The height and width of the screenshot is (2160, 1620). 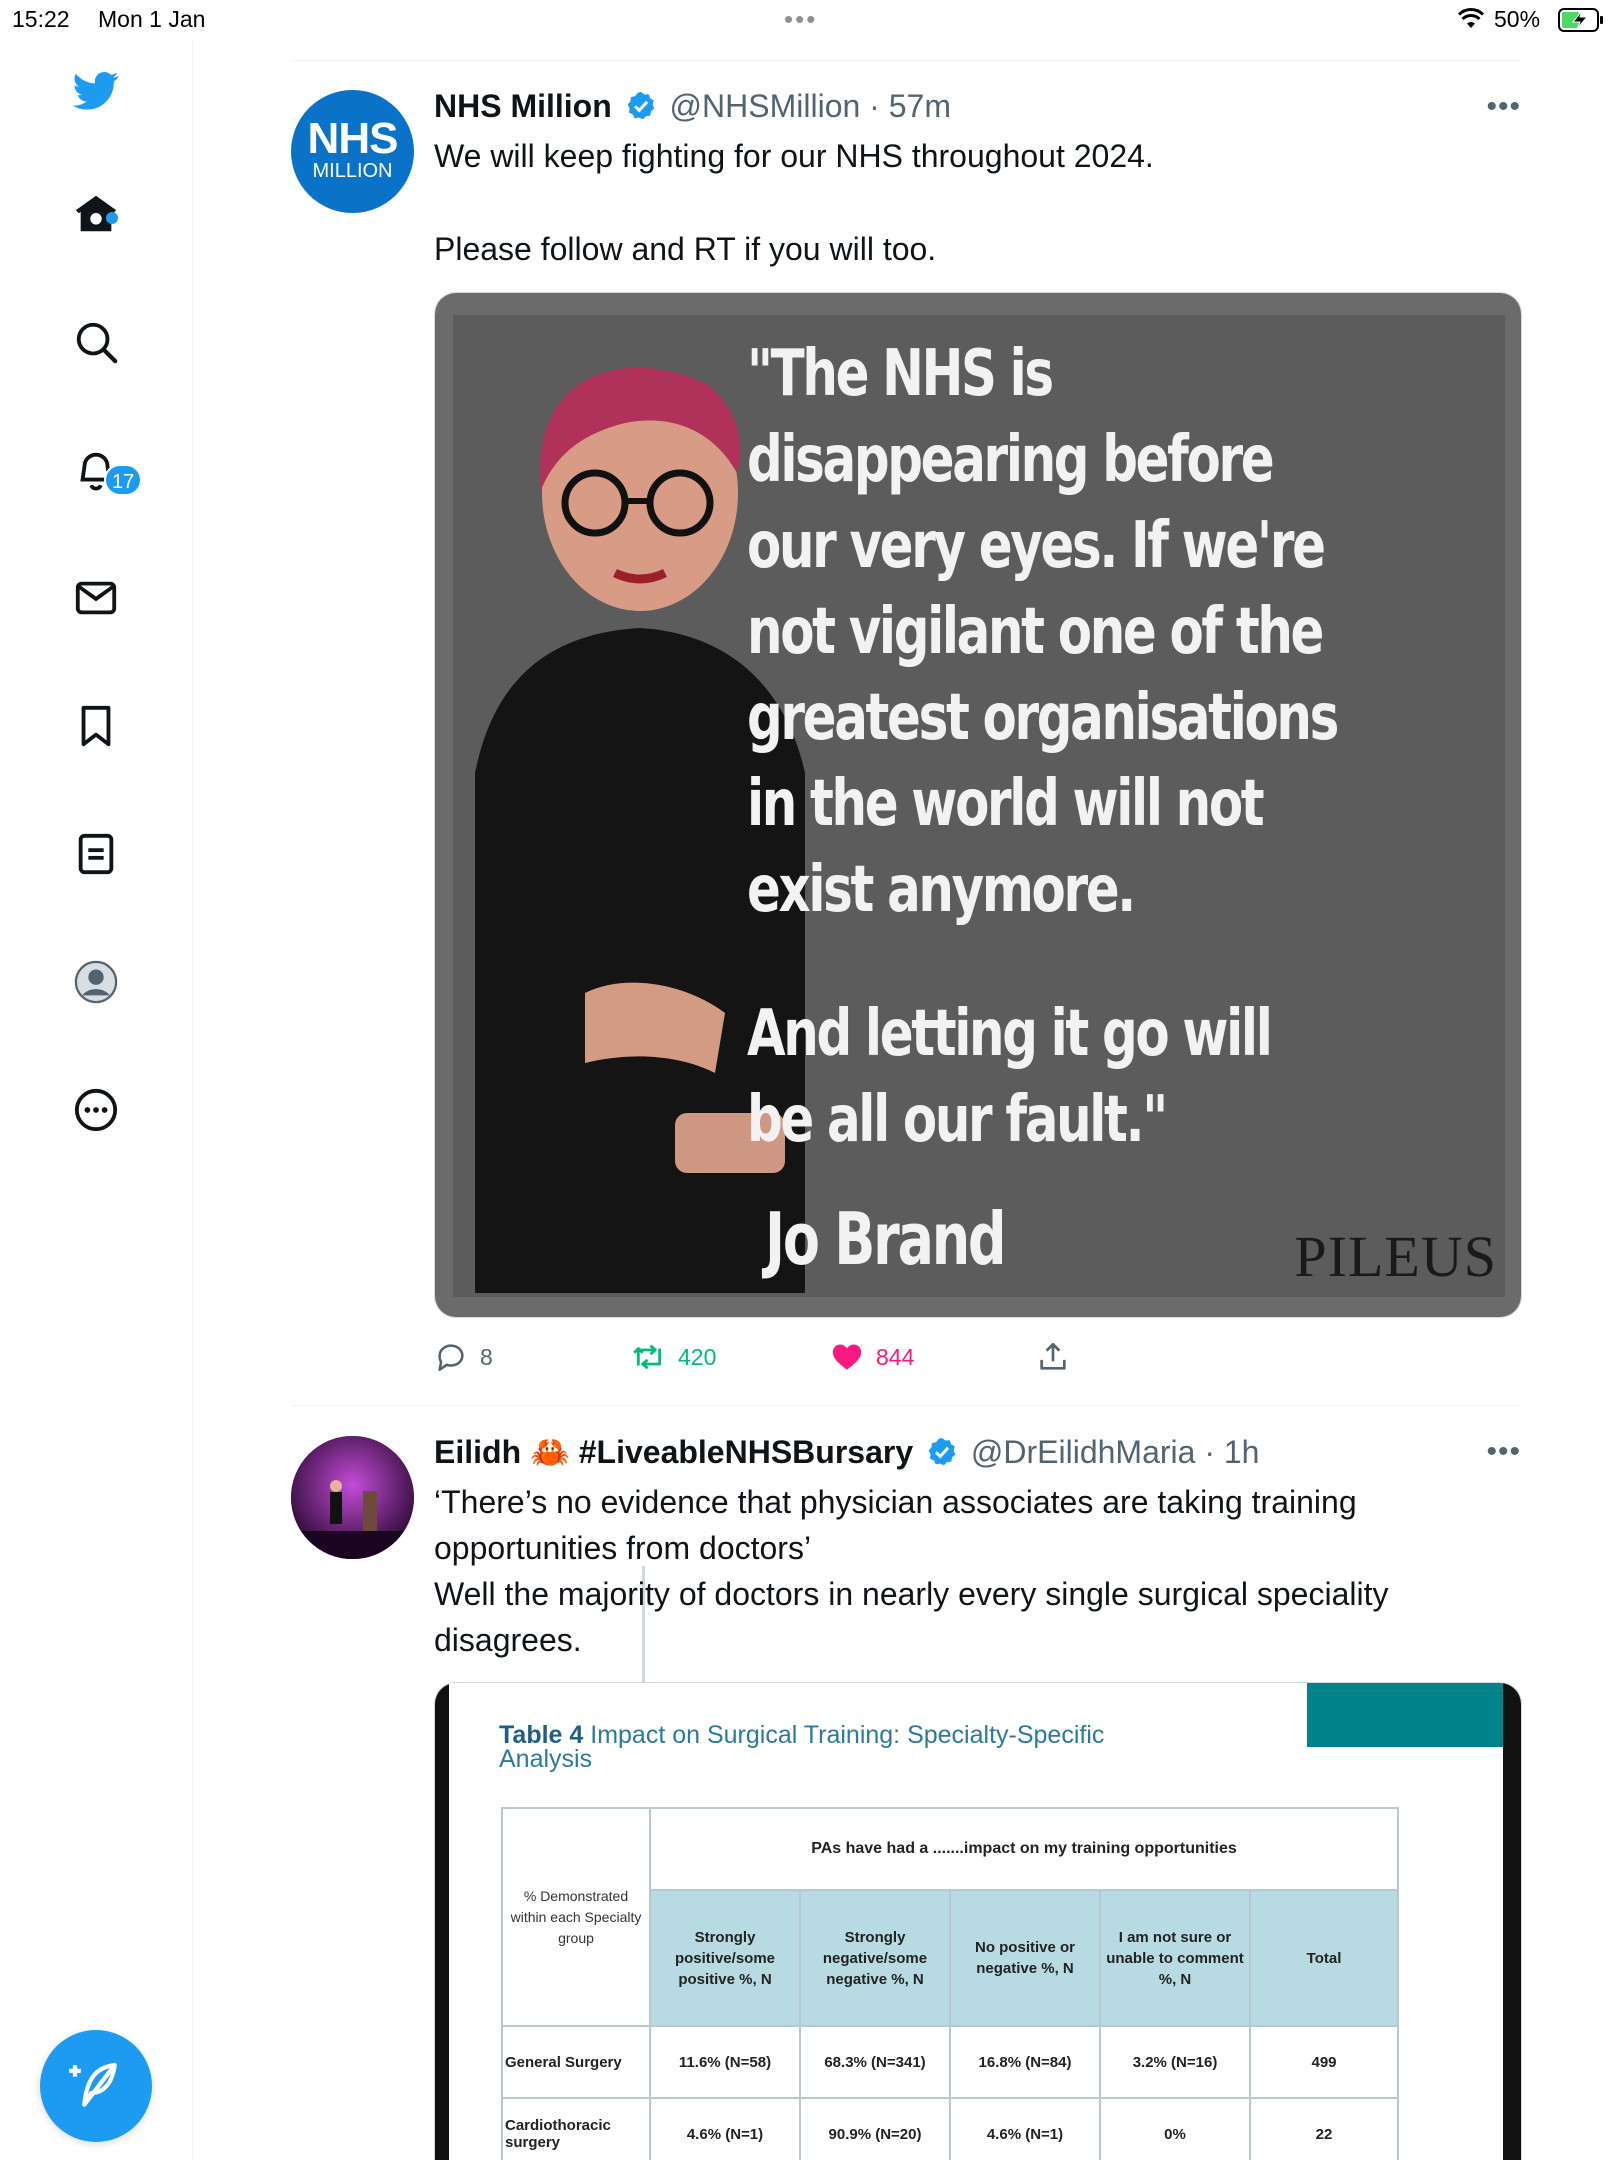 I want to click on author-handle: @NHSMillion, so click(x=765, y=106).